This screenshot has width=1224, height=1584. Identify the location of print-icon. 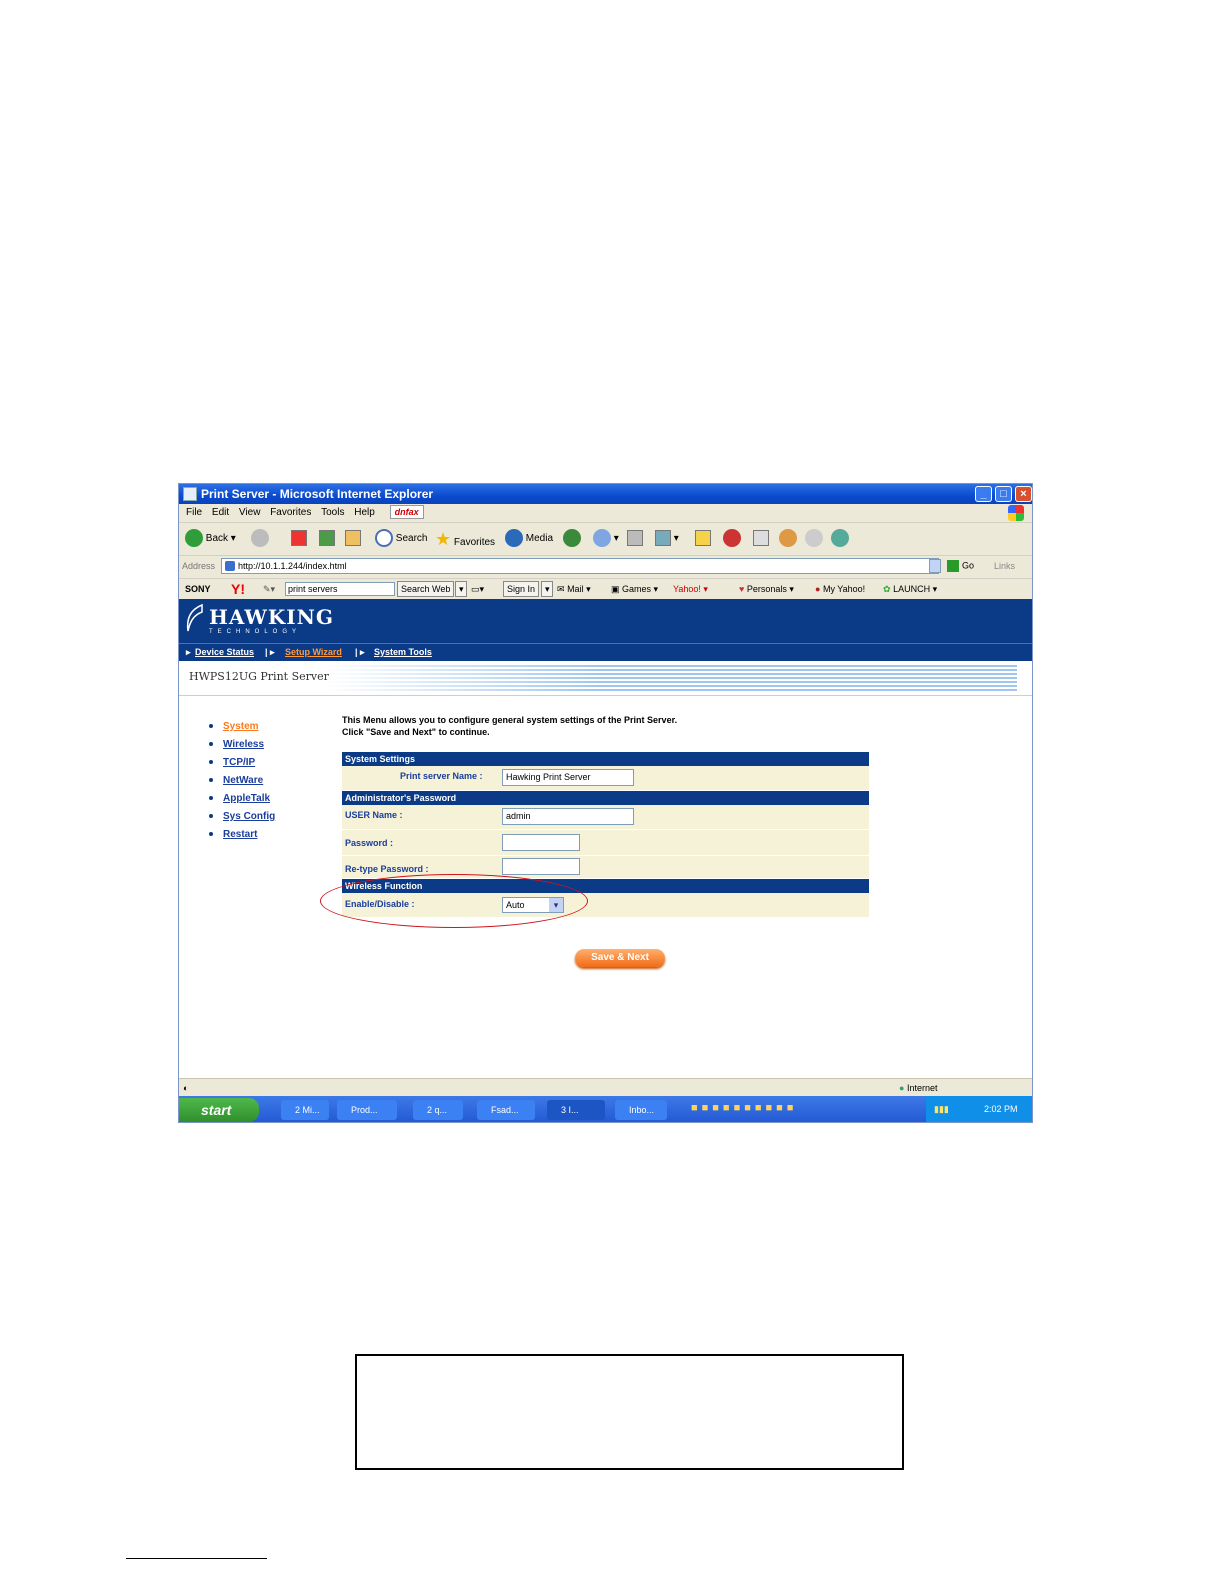
(635, 538).